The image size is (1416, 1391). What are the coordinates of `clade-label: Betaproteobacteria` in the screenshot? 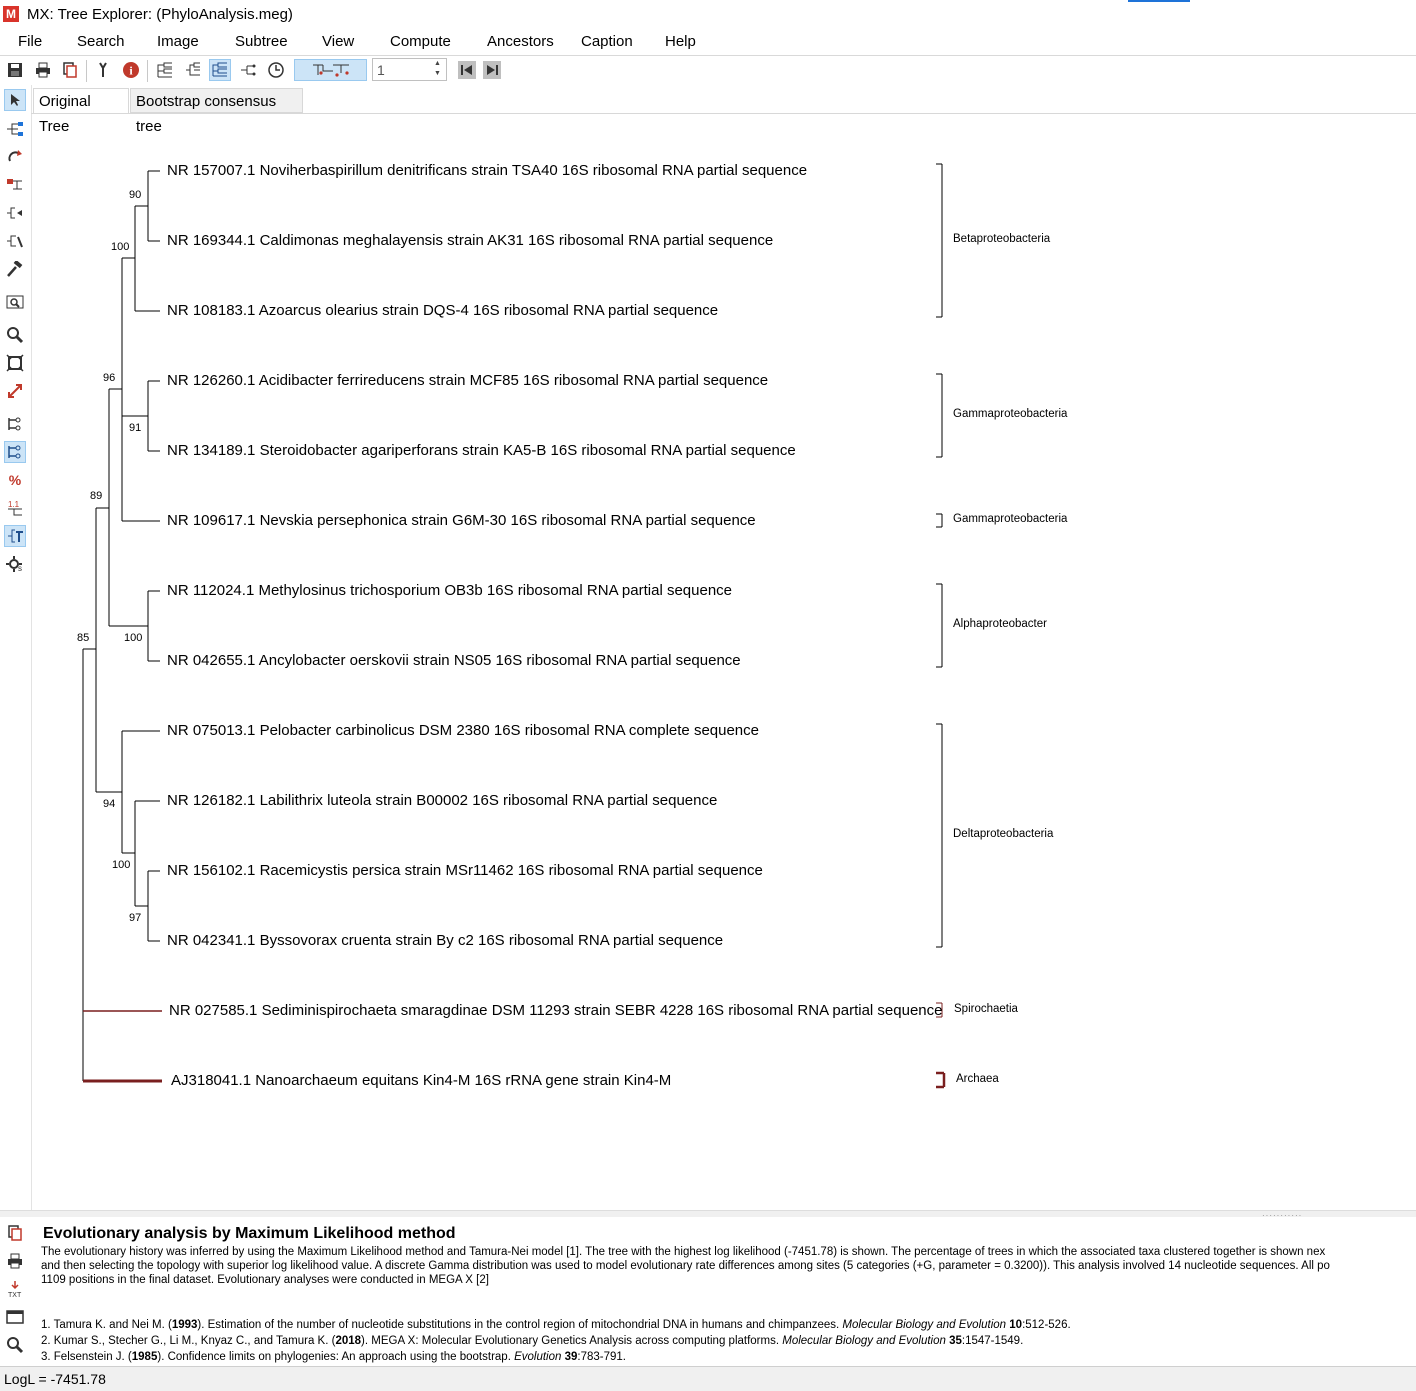 It's located at (1002, 239).